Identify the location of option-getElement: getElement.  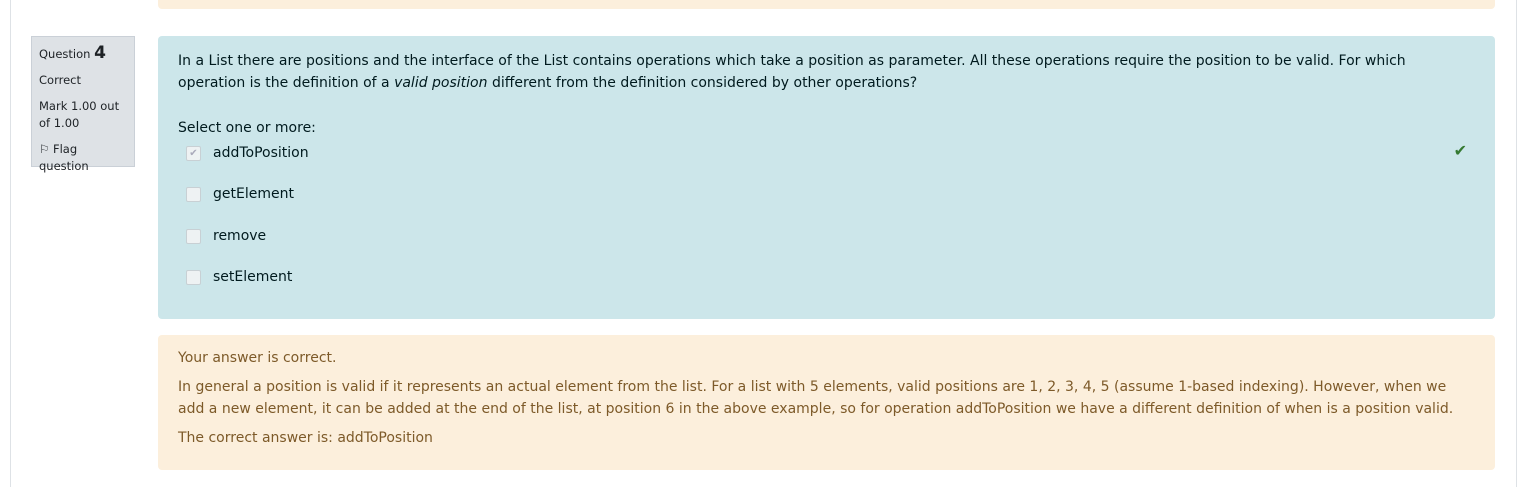
(240, 194).